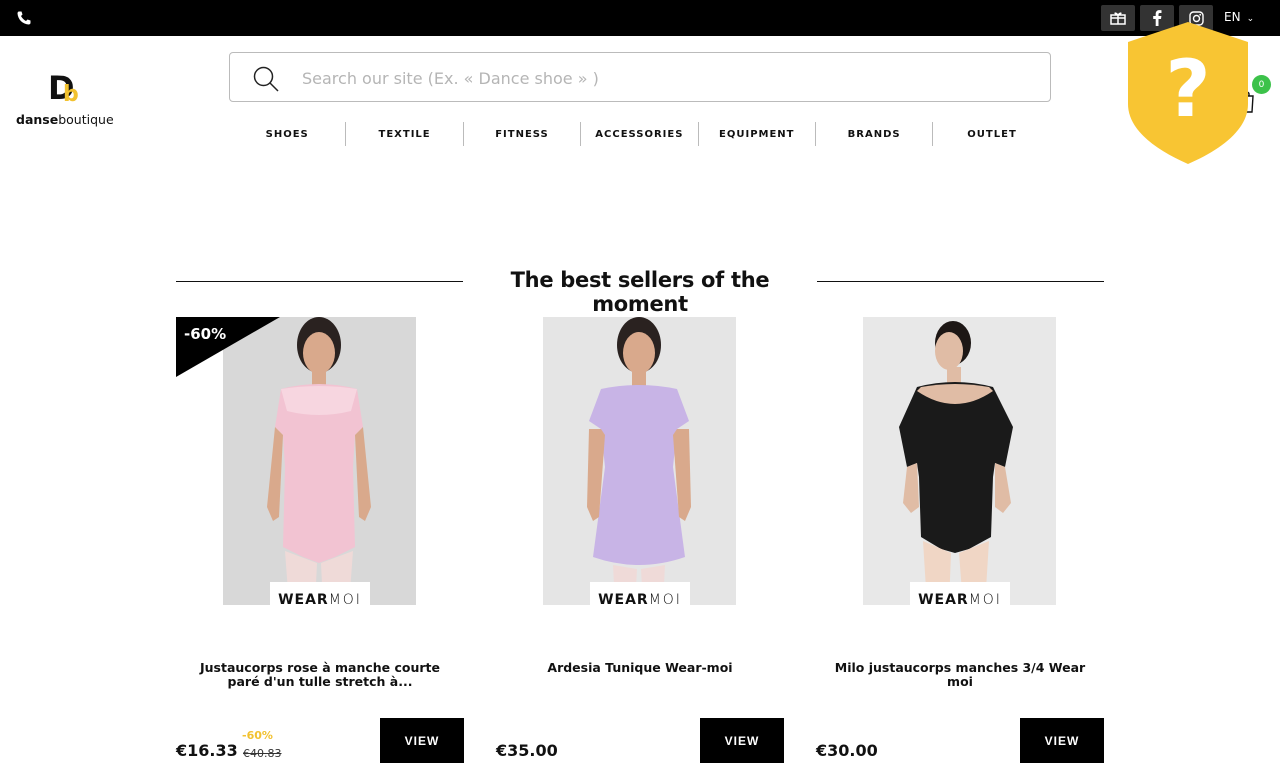 Image resolution: width=1280 pixels, height=768 pixels. Describe the element at coordinates (847, 750) in the screenshot. I see `product-price: €30.00` at that location.